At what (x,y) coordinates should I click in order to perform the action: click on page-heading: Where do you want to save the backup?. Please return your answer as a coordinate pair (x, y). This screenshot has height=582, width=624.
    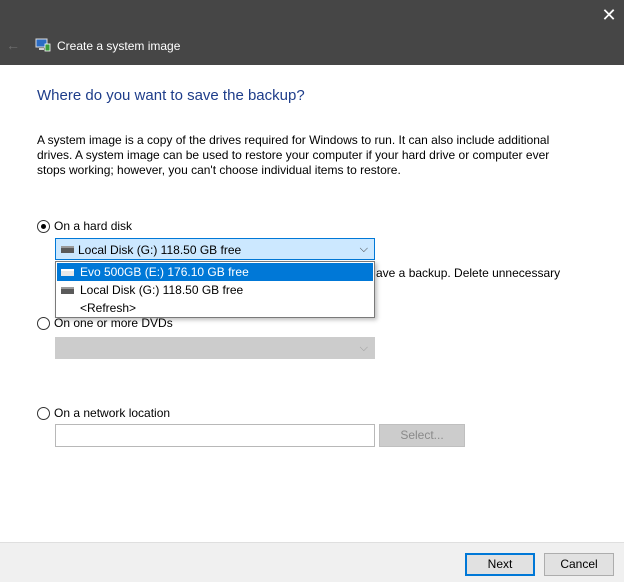
    Looking at the image, I should click on (171, 95).